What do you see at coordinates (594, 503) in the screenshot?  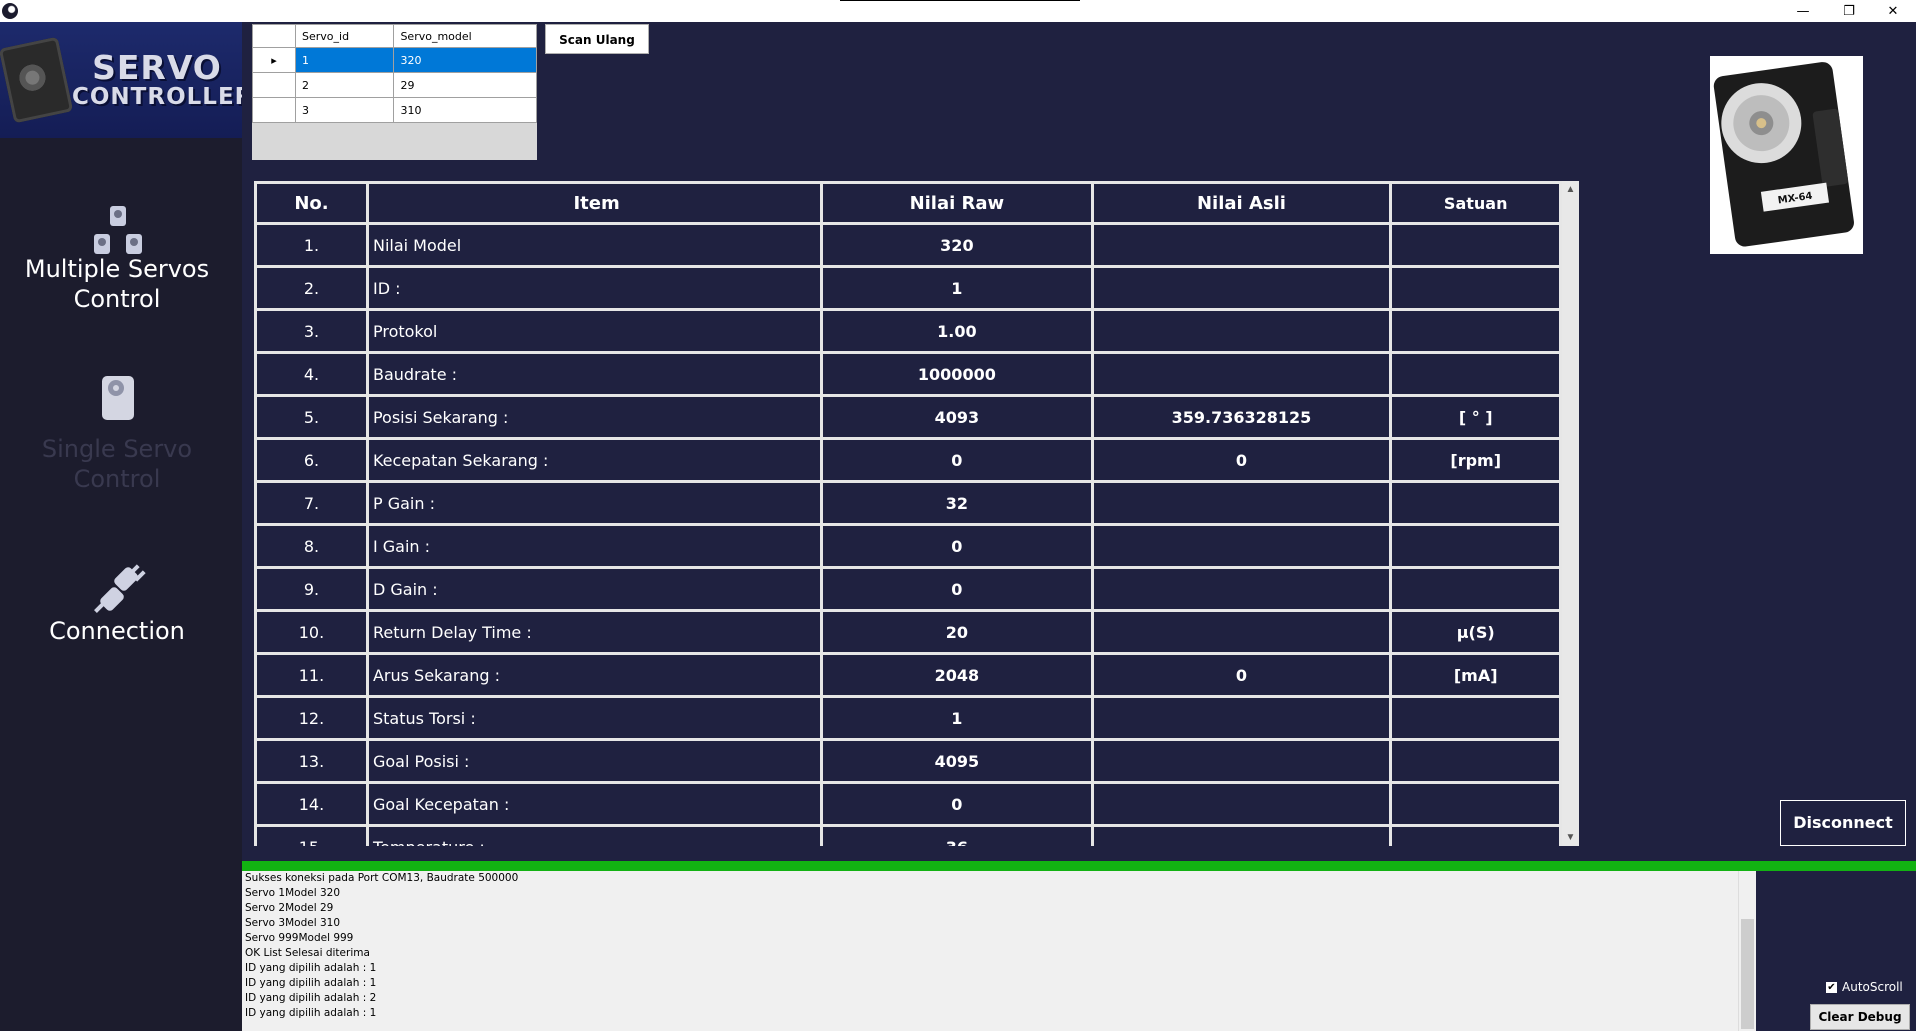 I see `row-item: P Gain :` at bounding box center [594, 503].